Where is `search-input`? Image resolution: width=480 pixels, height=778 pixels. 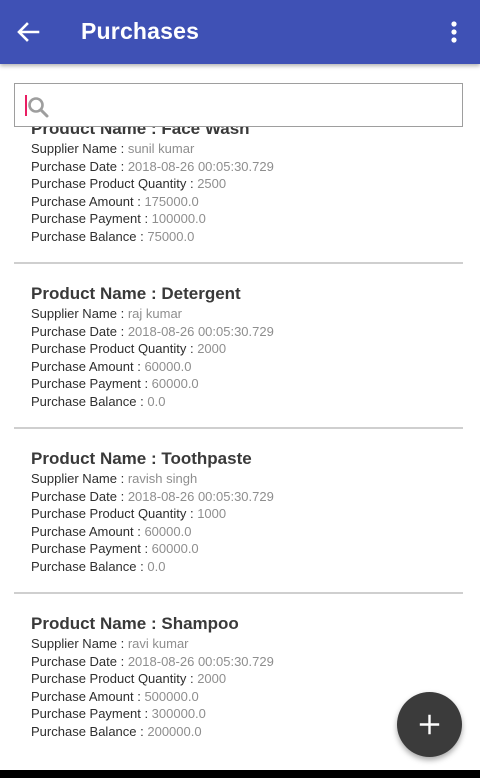
search-input is located at coordinates (238, 105).